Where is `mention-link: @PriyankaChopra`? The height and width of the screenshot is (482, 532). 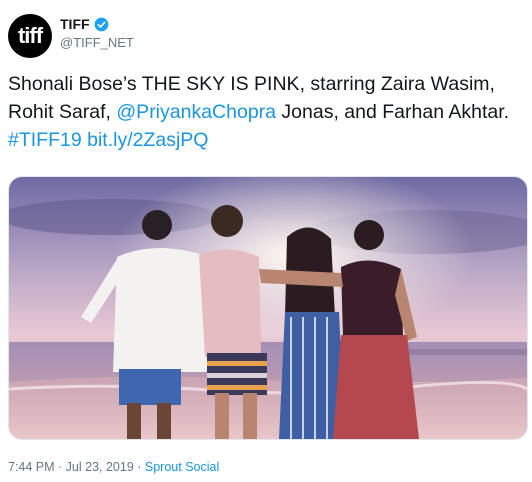
mention-link: @PriyankaChopra is located at coordinates (196, 112).